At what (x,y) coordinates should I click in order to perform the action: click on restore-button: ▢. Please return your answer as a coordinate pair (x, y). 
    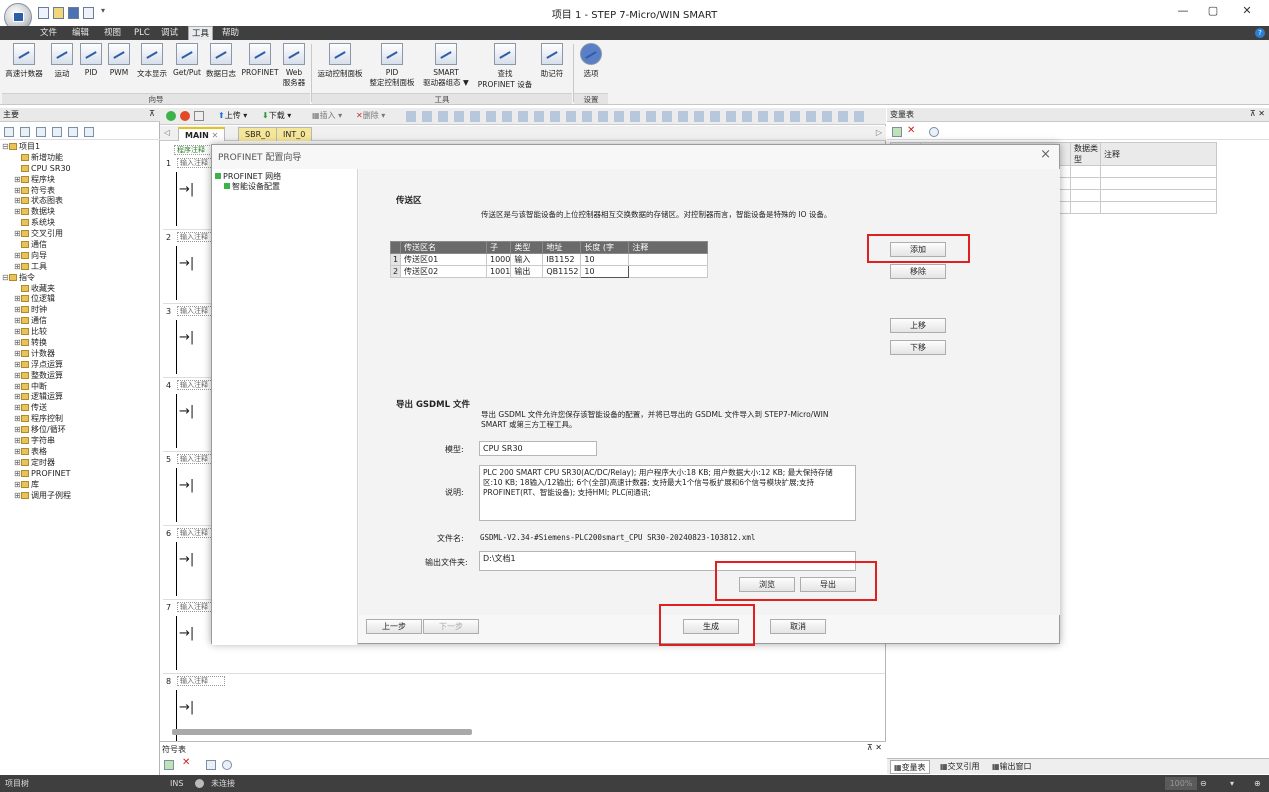
    Looking at the image, I should click on (1213, 12).